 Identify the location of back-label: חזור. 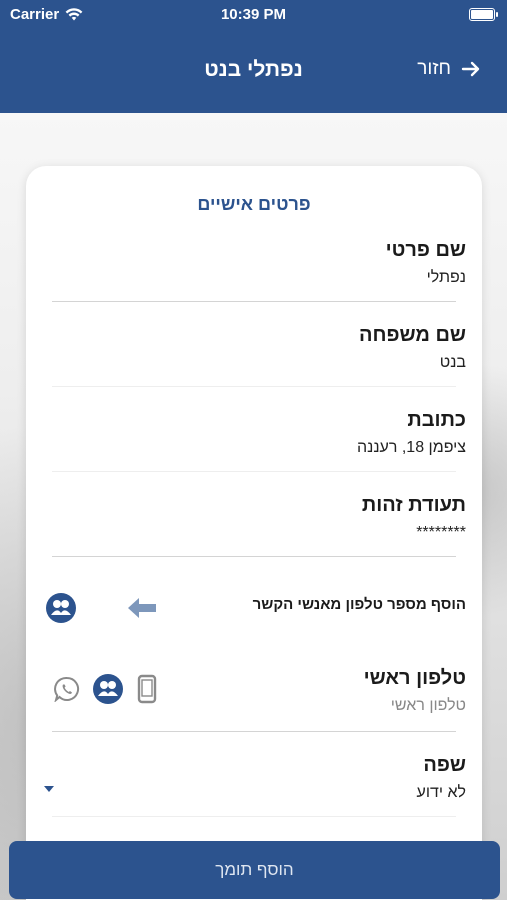
(434, 68).